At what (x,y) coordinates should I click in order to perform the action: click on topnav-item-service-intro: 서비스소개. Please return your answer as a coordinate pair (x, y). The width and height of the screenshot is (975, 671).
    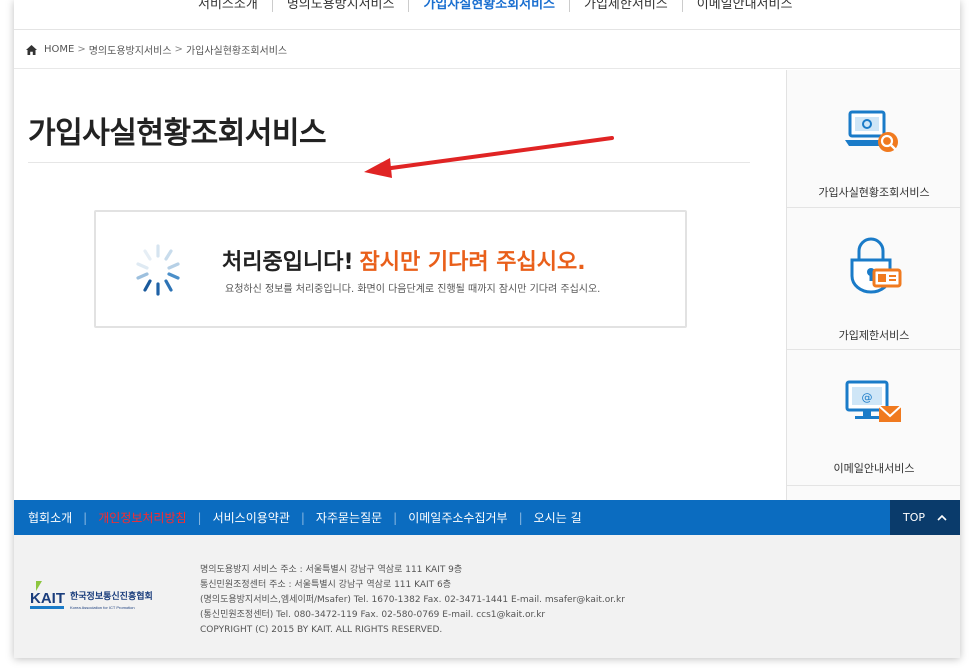
    Looking at the image, I should click on (228, 6).